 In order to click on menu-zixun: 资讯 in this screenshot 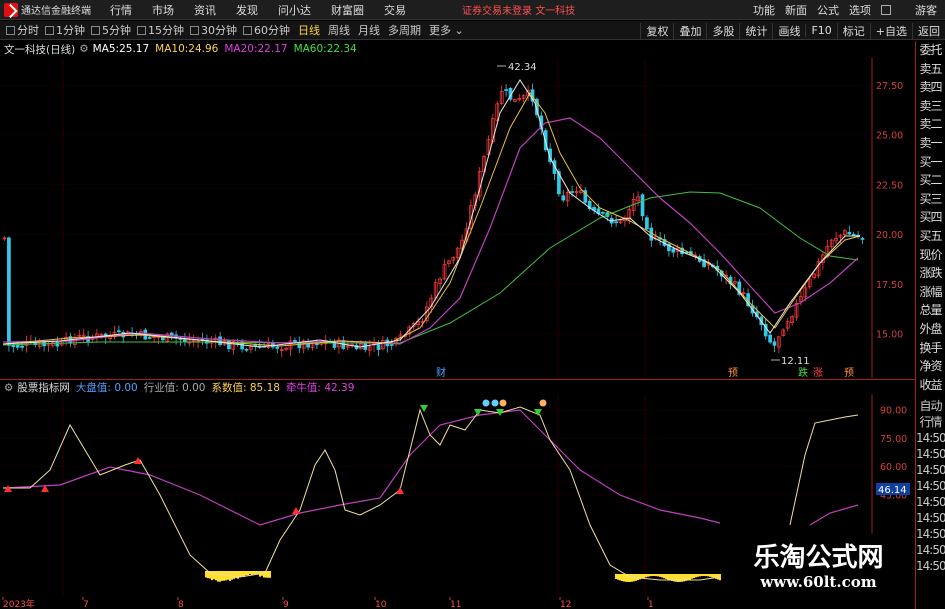, I will do `click(205, 10)`.